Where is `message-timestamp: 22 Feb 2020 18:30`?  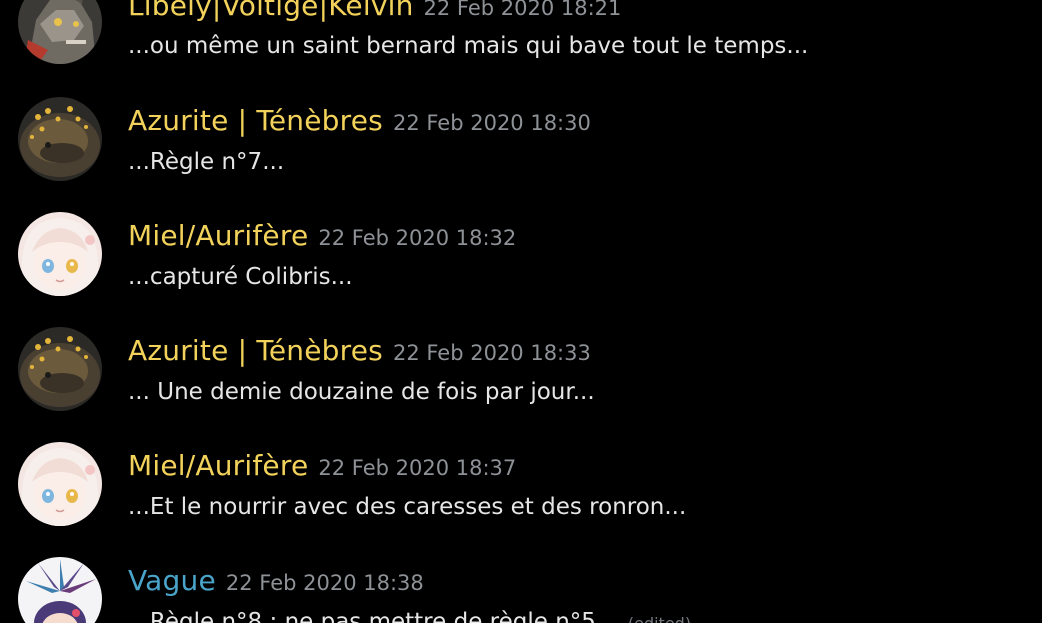 message-timestamp: 22 Feb 2020 18:30 is located at coordinates (491, 123).